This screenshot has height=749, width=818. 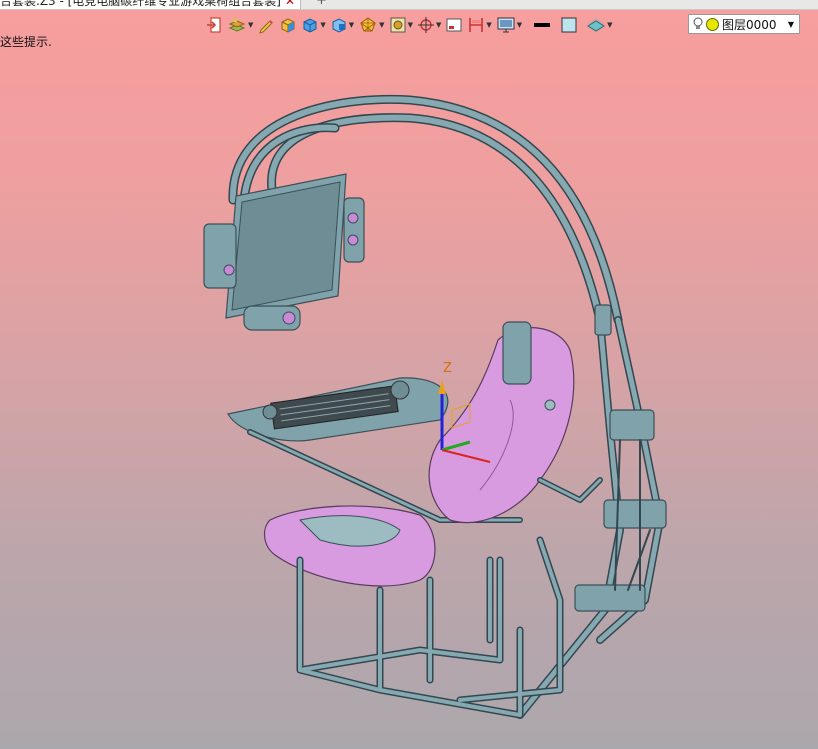 What do you see at coordinates (290, 4) in the screenshot?
I see `close-tab-icon: ✕` at bounding box center [290, 4].